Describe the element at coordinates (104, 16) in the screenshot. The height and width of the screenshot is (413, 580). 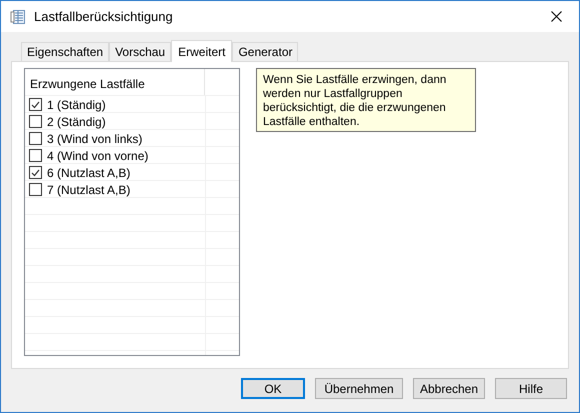
I see `window-title: Lastfallberücksichtigung` at that location.